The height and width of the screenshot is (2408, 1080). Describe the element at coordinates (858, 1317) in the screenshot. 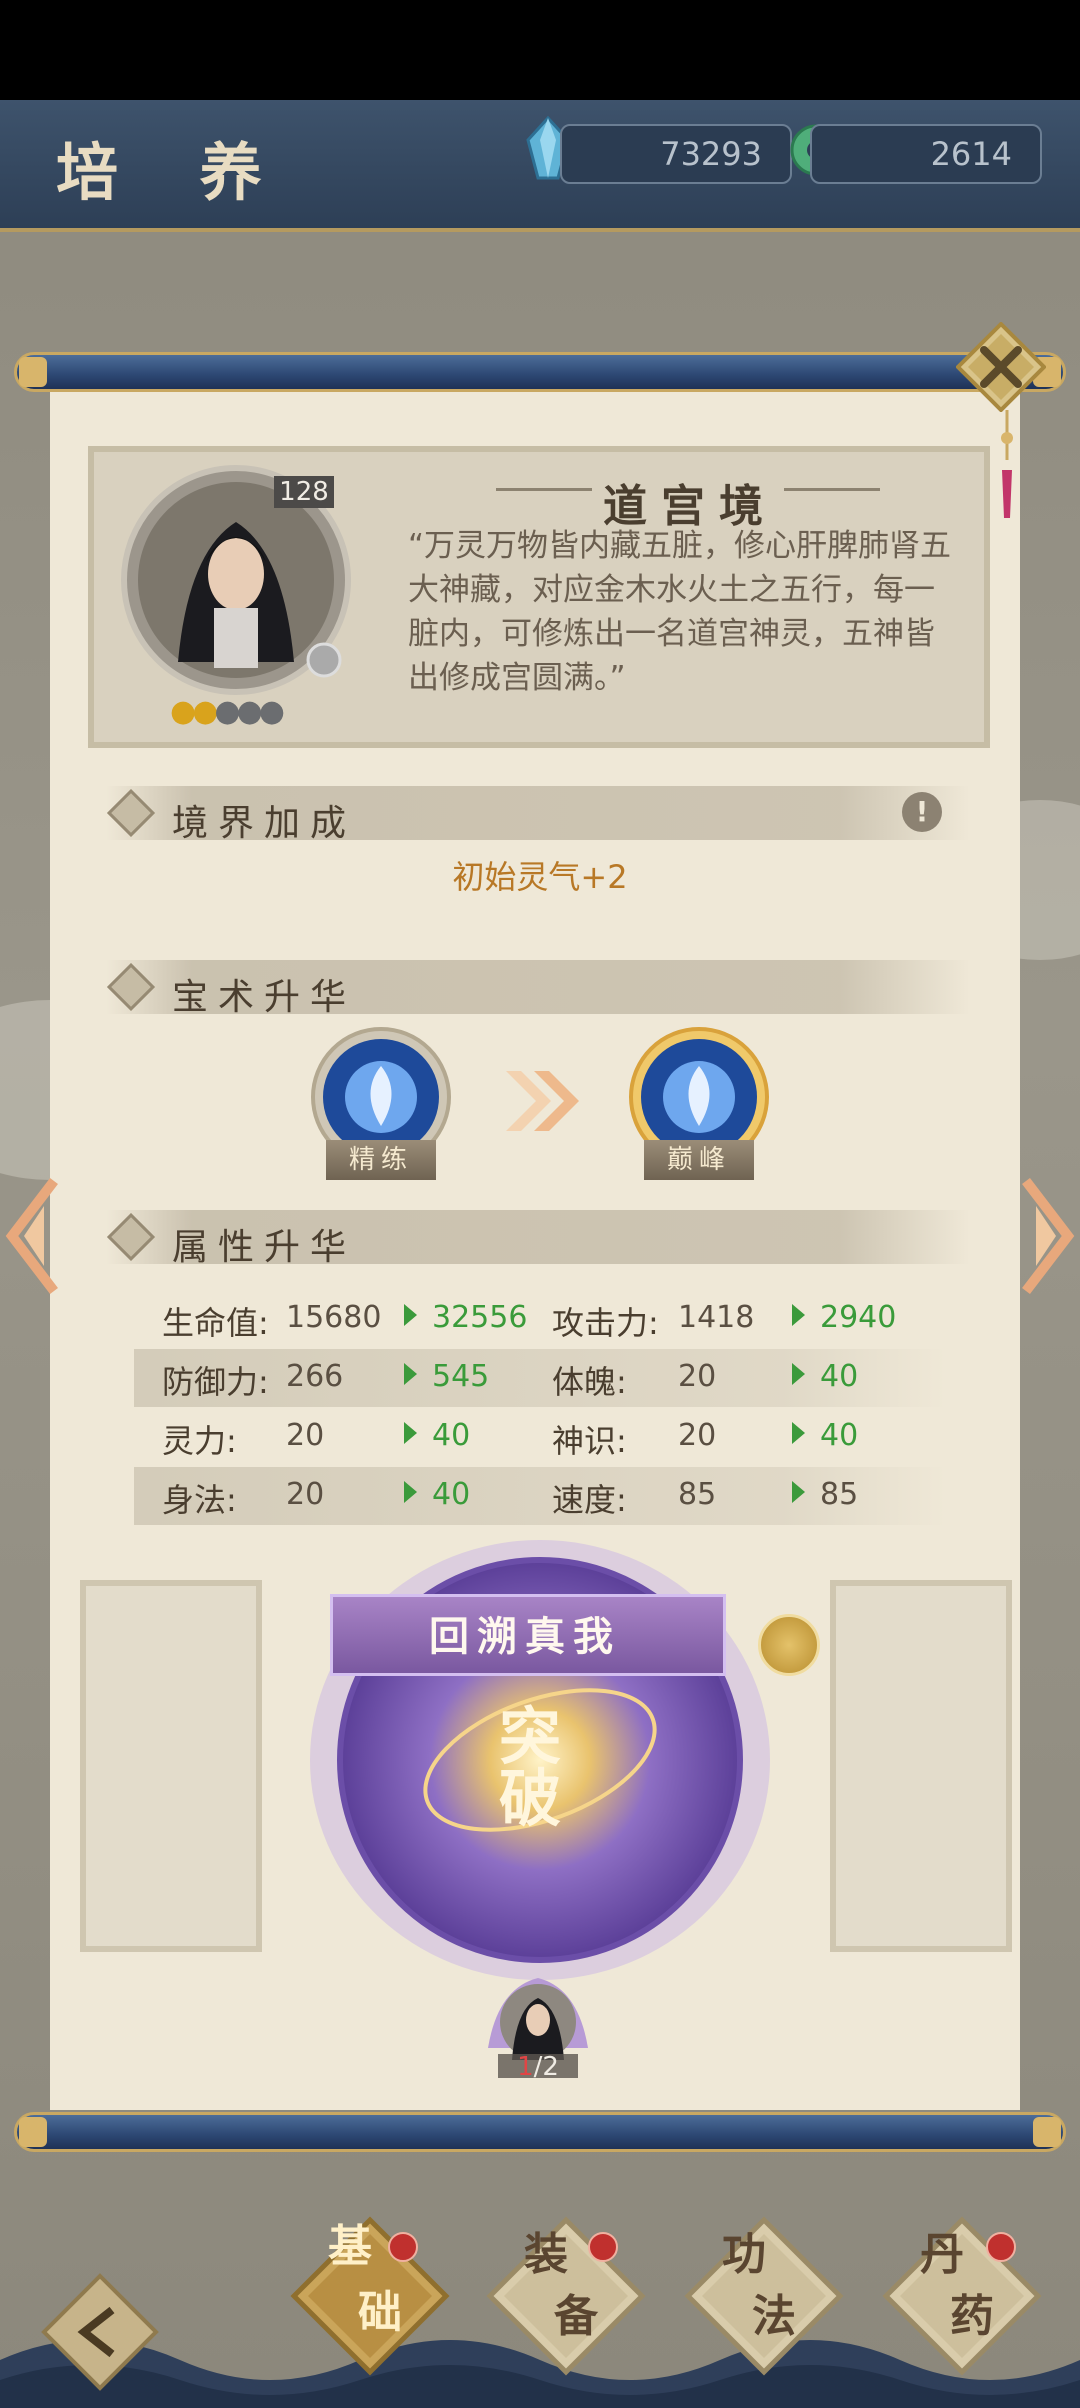

I see `stat-new-value: 2940` at that location.